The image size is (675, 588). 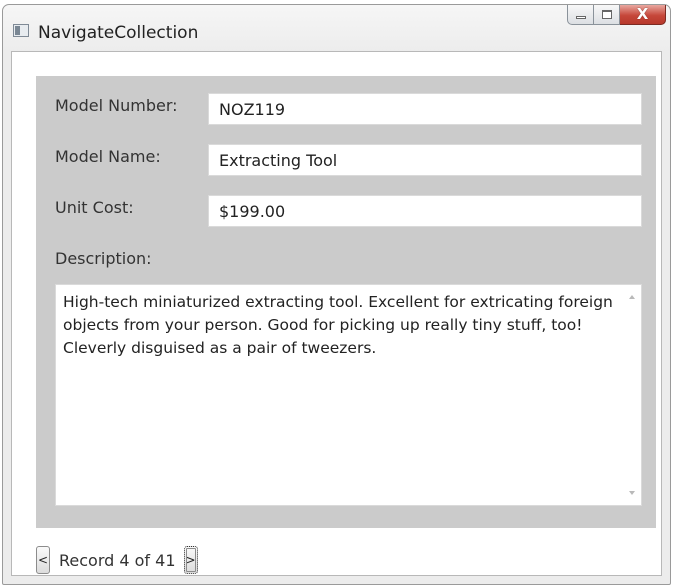 I want to click on window-title: NavigateCollection, so click(x=118, y=33).